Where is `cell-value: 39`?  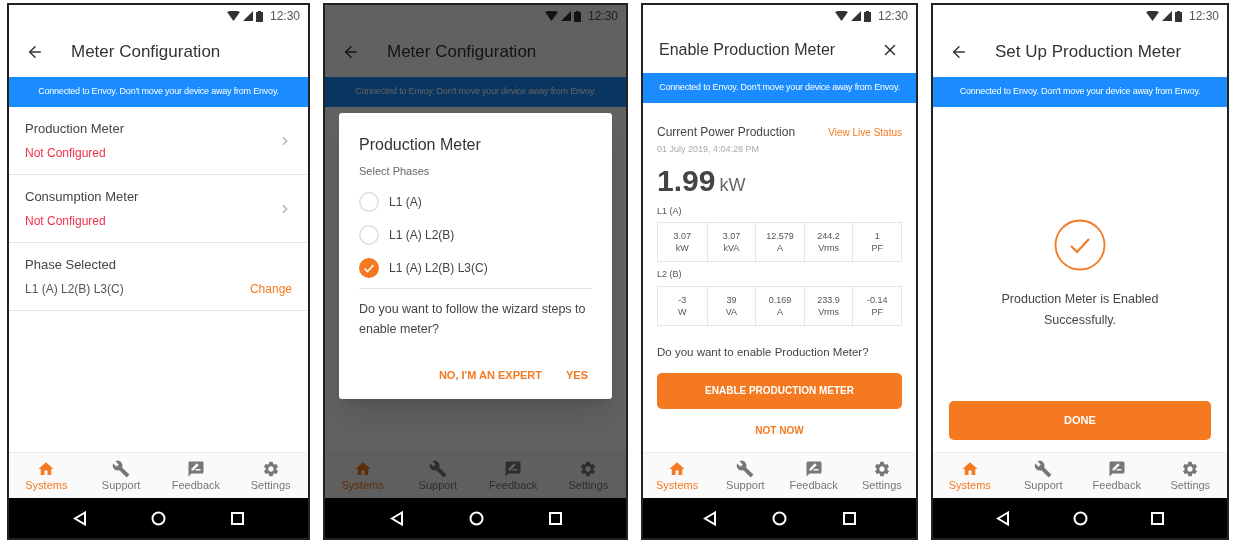
cell-value: 39 is located at coordinates (731, 299).